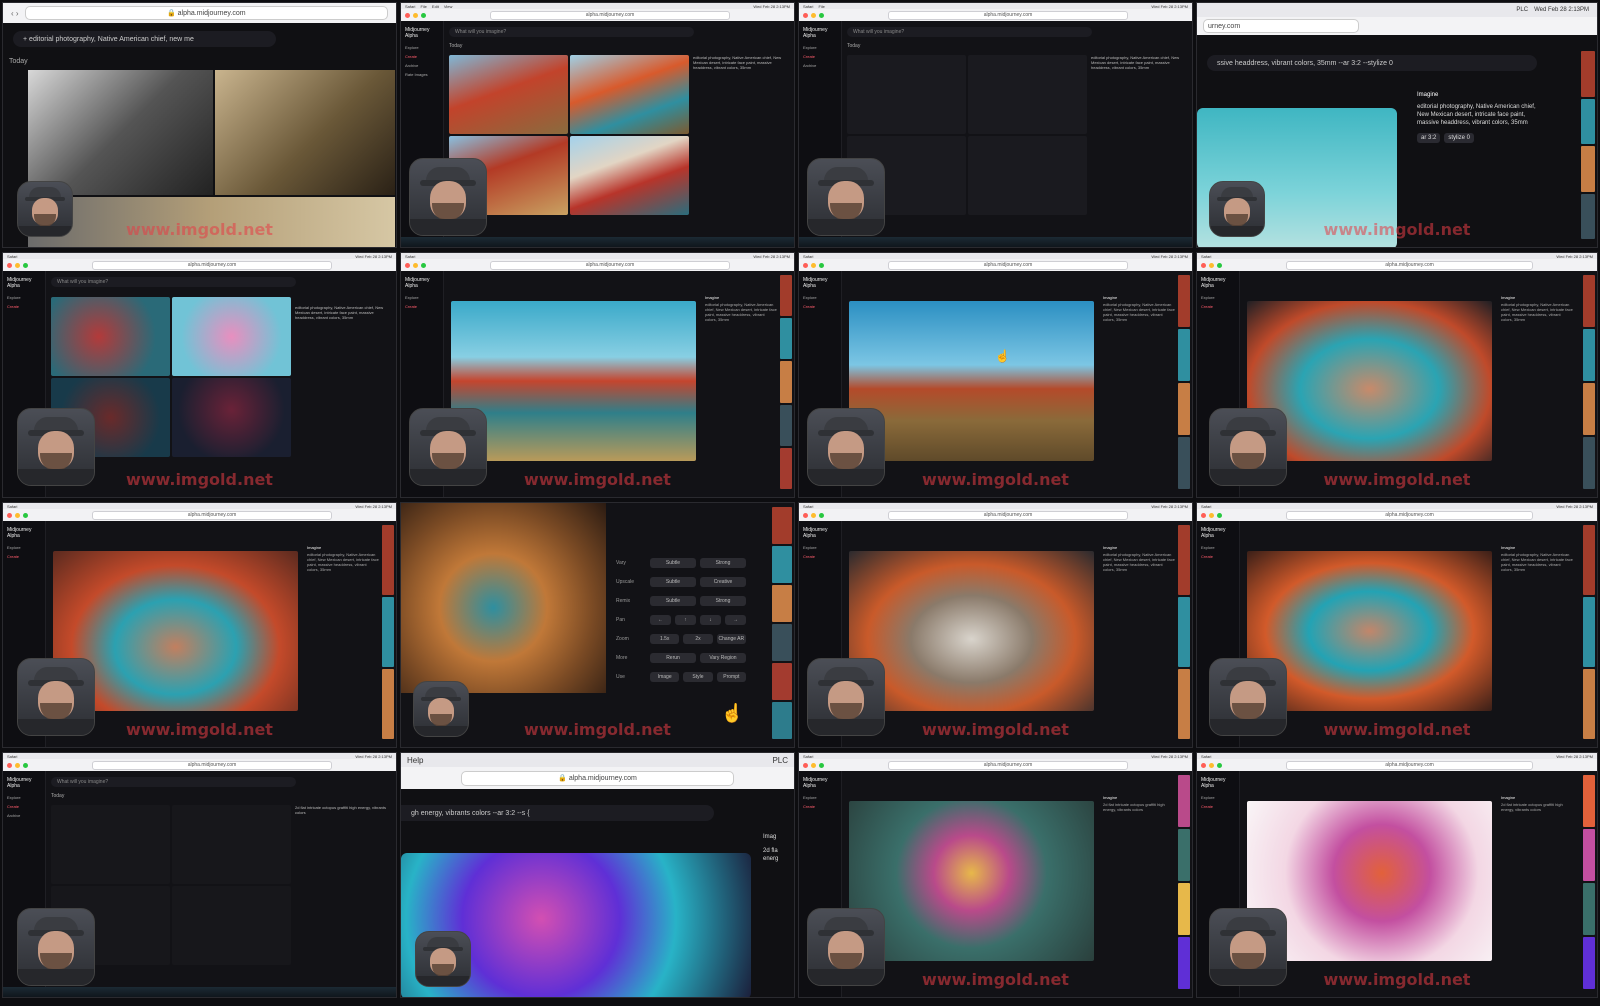 Image resolution: width=1600 pixels, height=1006 pixels. What do you see at coordinates (723, 582) in the screenshot?
I see `upscale-creative-button: Creative` at bounding box center [723, 582].